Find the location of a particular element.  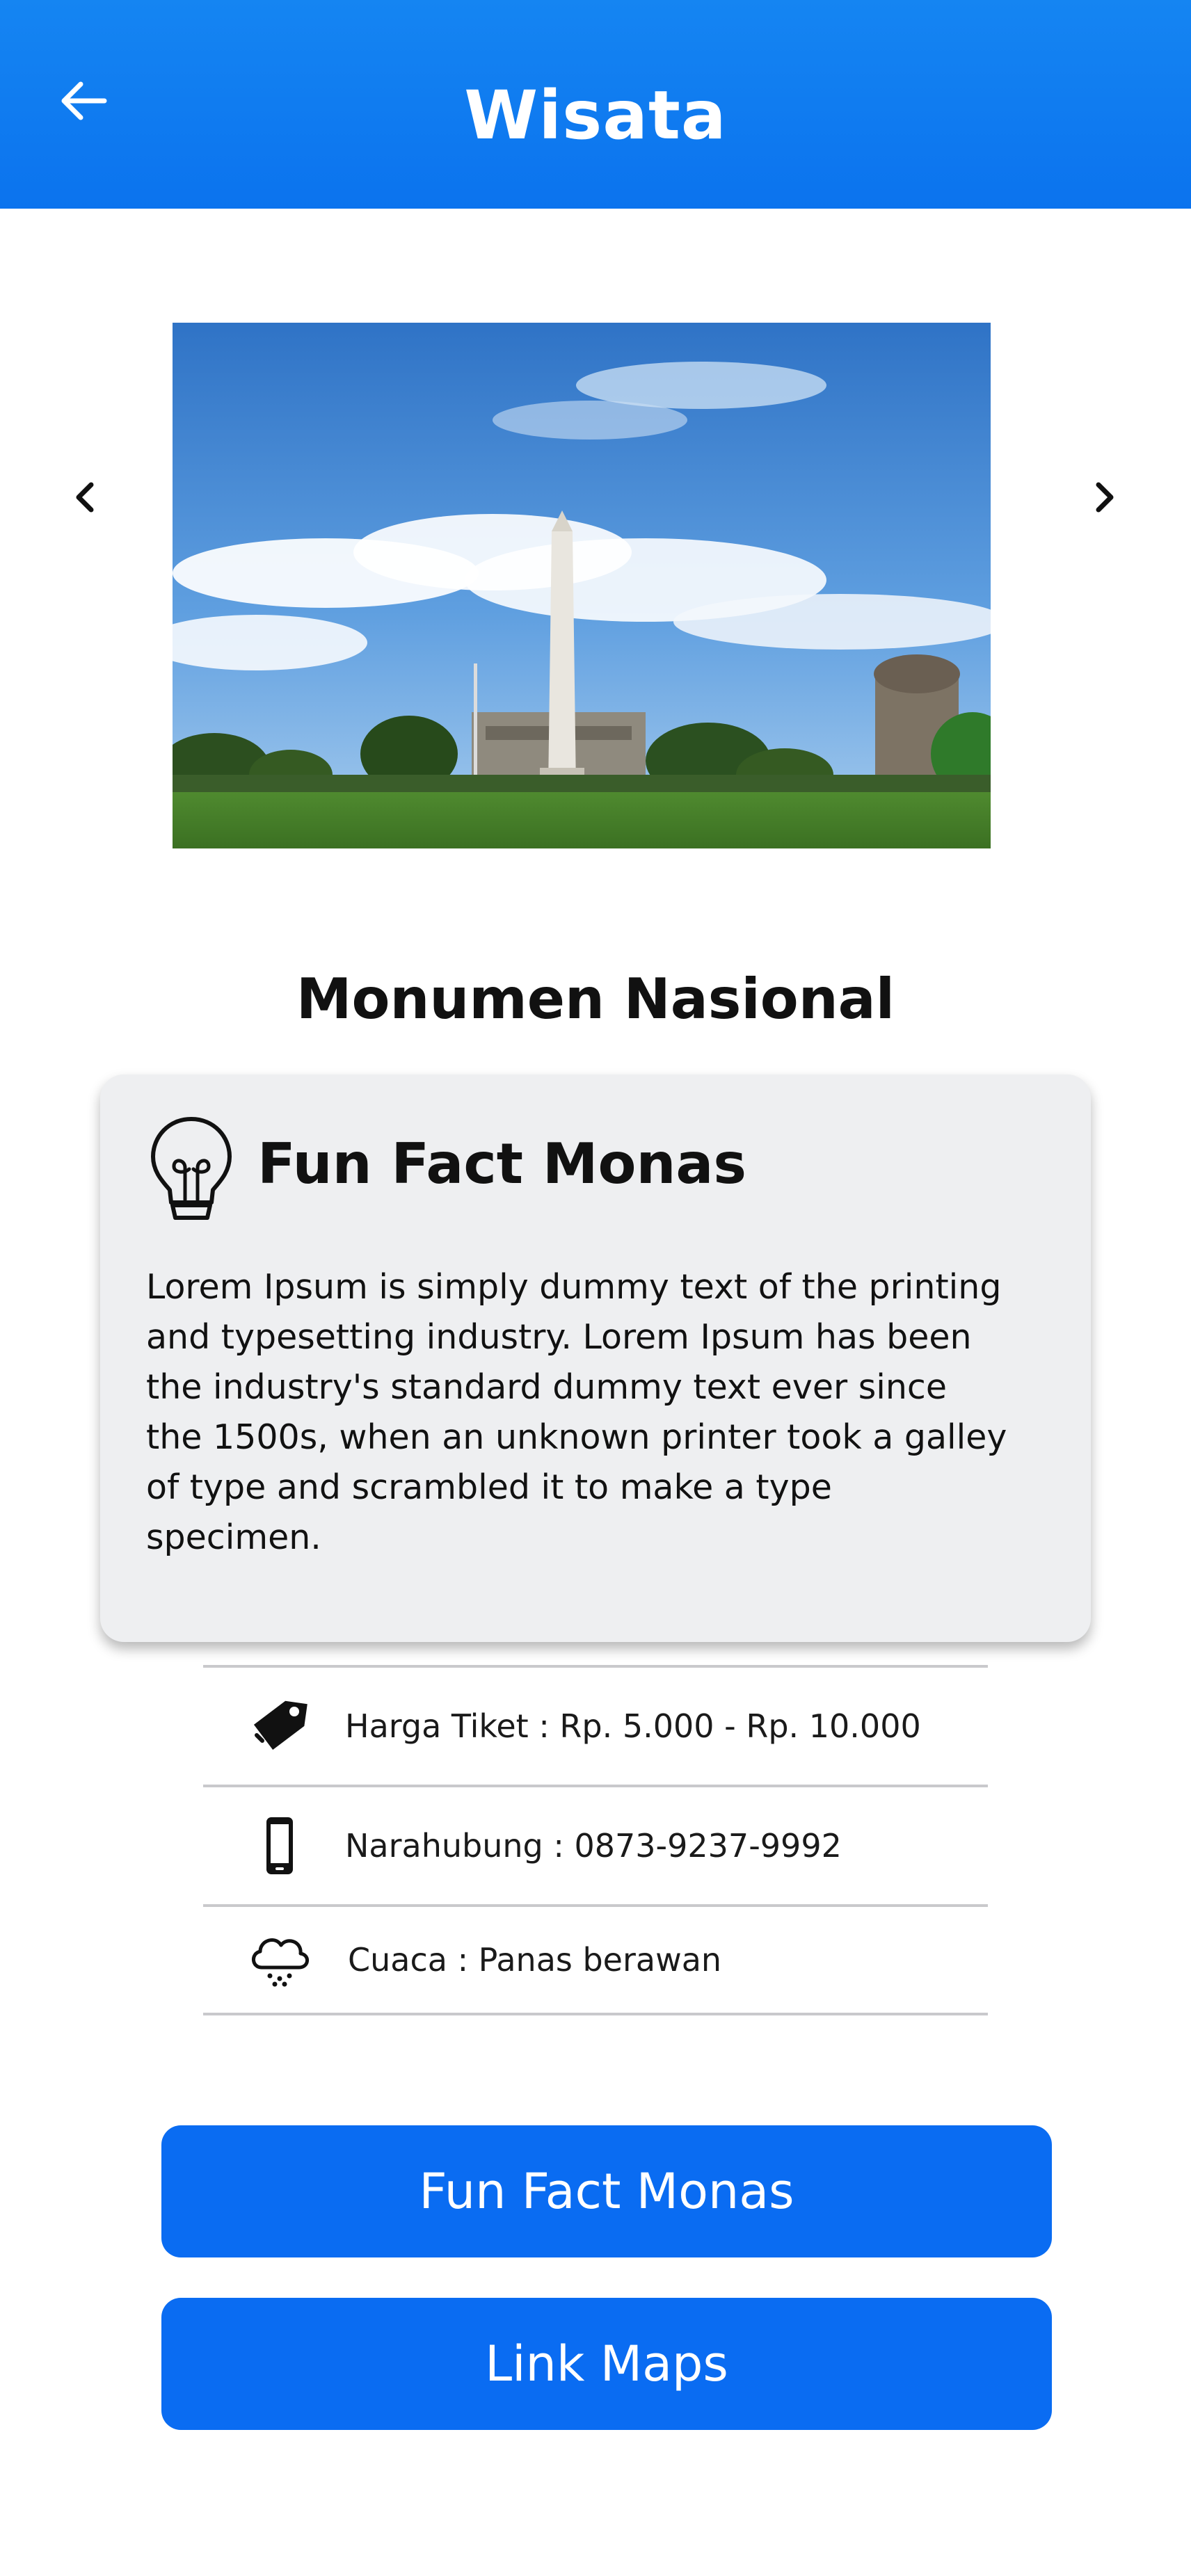

list-item-ticket-price: Harga Tiket : Rp. 5.000 - Rp. 10.000 is located at coordinates (595, 1727).